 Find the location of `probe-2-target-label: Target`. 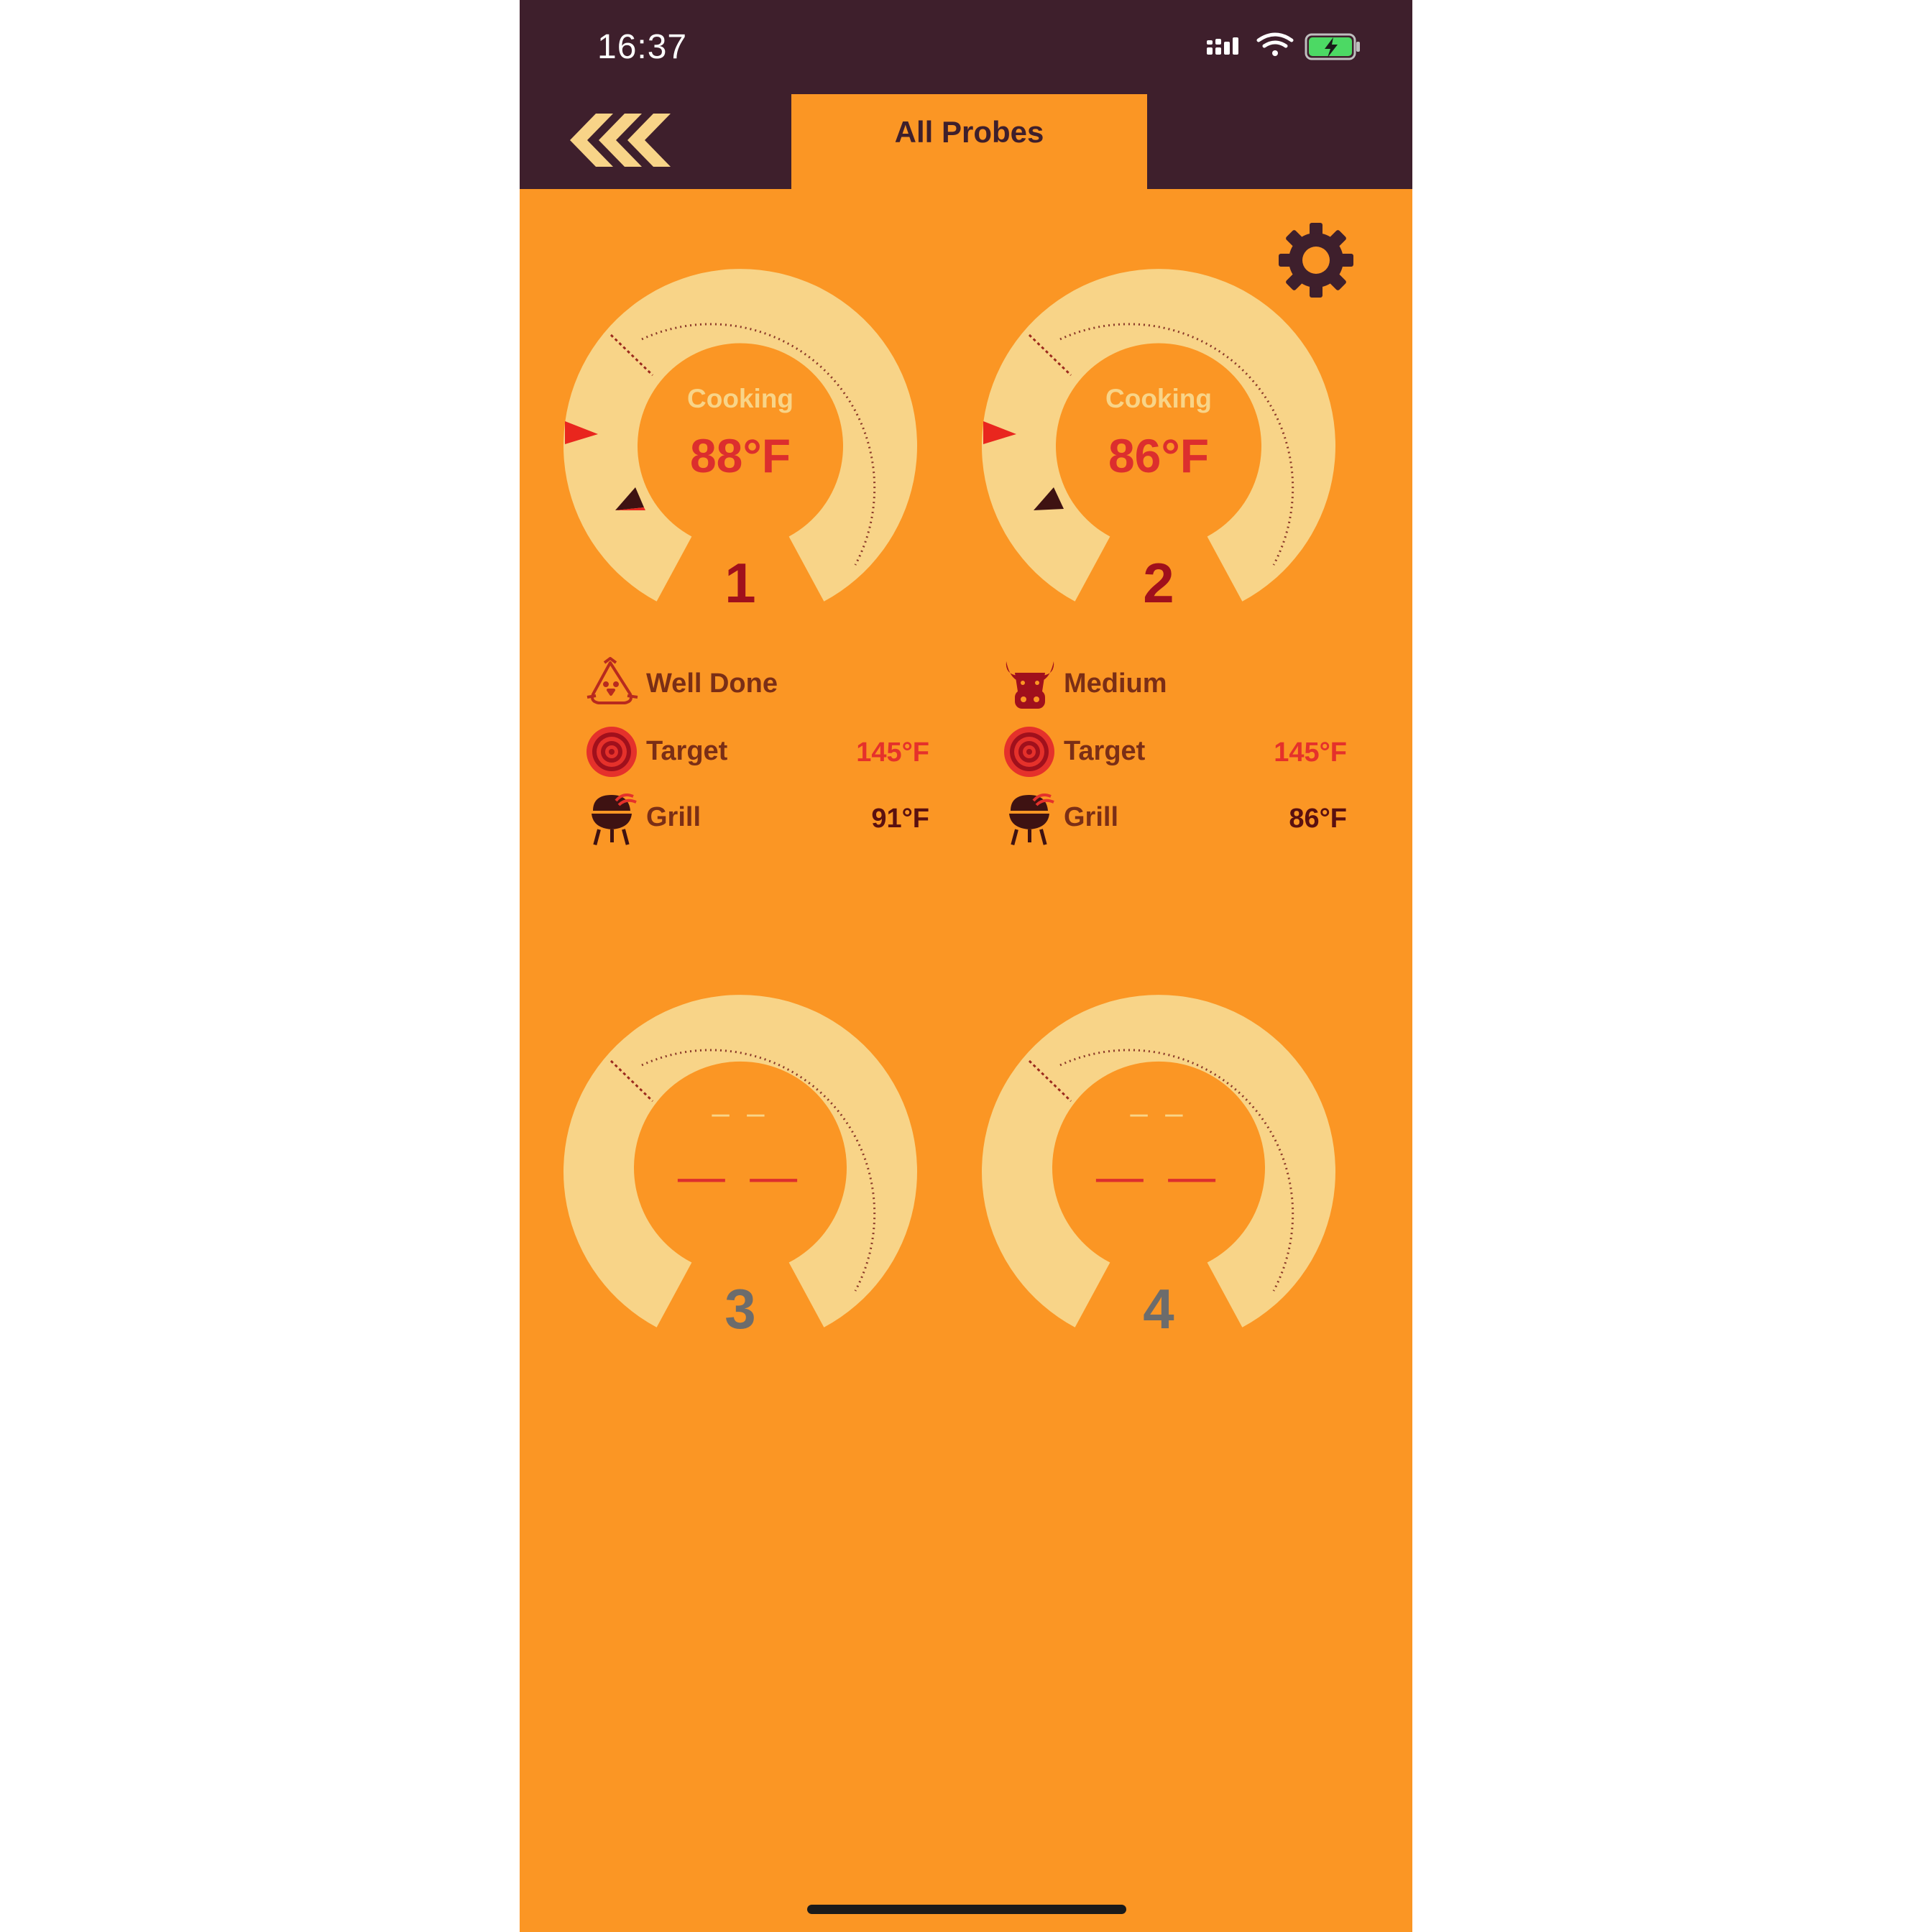

probe-2-target-label: Target is located at coordinates (1105, 751).